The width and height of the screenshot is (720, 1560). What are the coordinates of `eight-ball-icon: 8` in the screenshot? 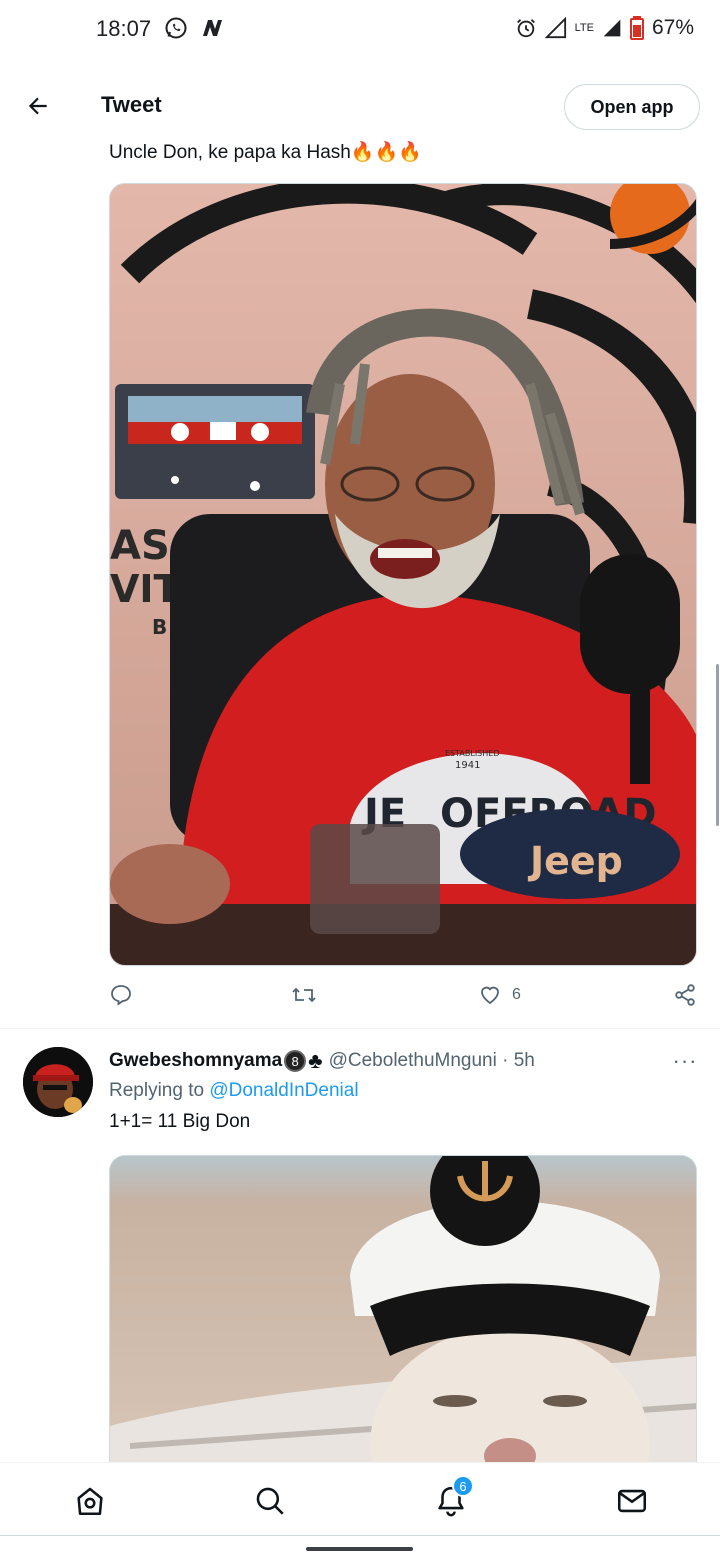 It's located at (295, 1061).